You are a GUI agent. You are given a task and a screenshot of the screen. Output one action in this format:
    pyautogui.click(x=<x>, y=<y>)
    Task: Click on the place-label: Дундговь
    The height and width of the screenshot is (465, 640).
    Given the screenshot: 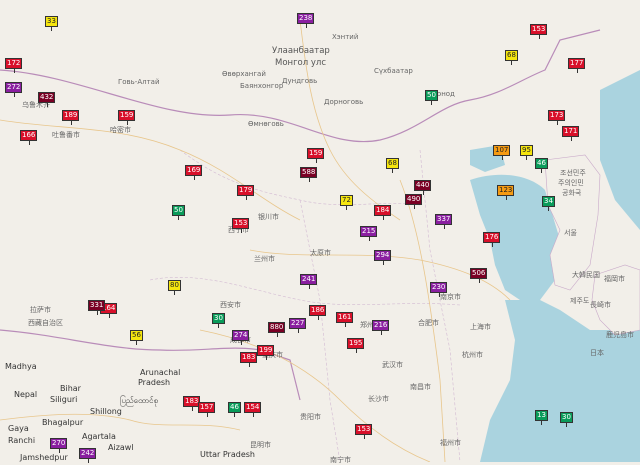 What is the action you would take?
    pyautogui.click(x=300, y=81)
    